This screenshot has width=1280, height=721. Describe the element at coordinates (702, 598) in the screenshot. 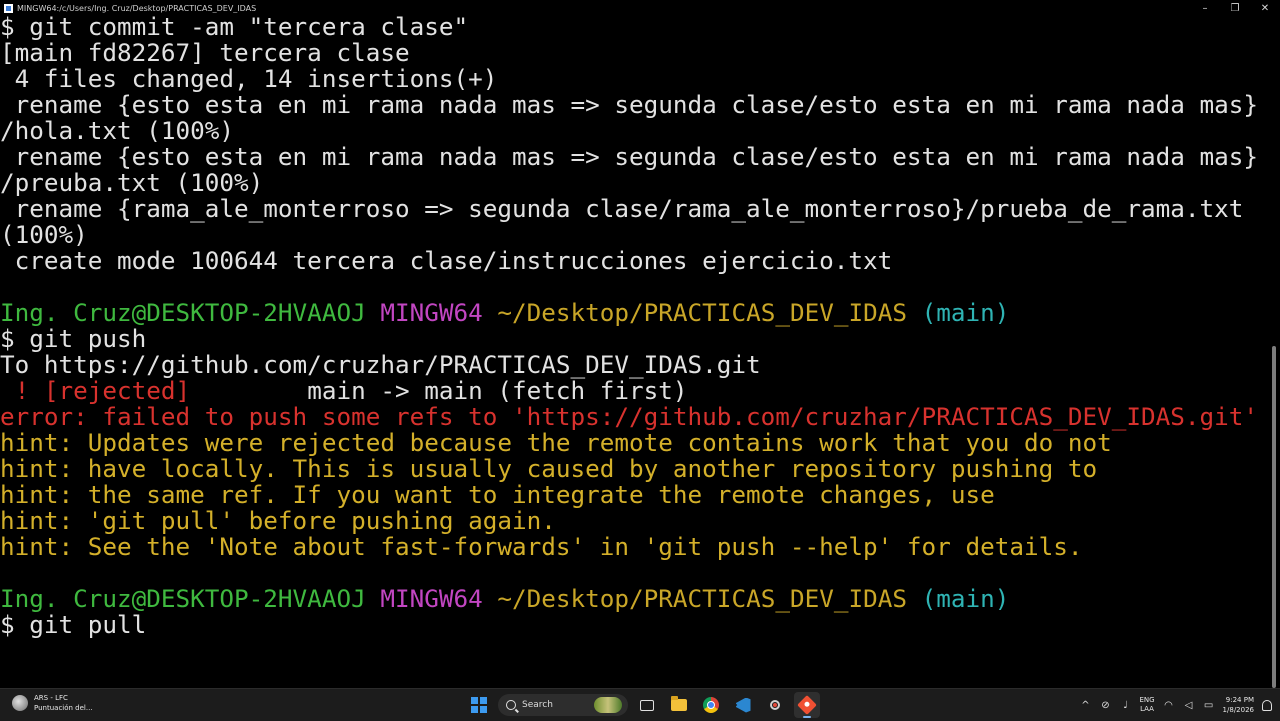

I see `terminal-text-segment: ~/Desktop/PRACTICAS_DEV_IDAS` at that location.